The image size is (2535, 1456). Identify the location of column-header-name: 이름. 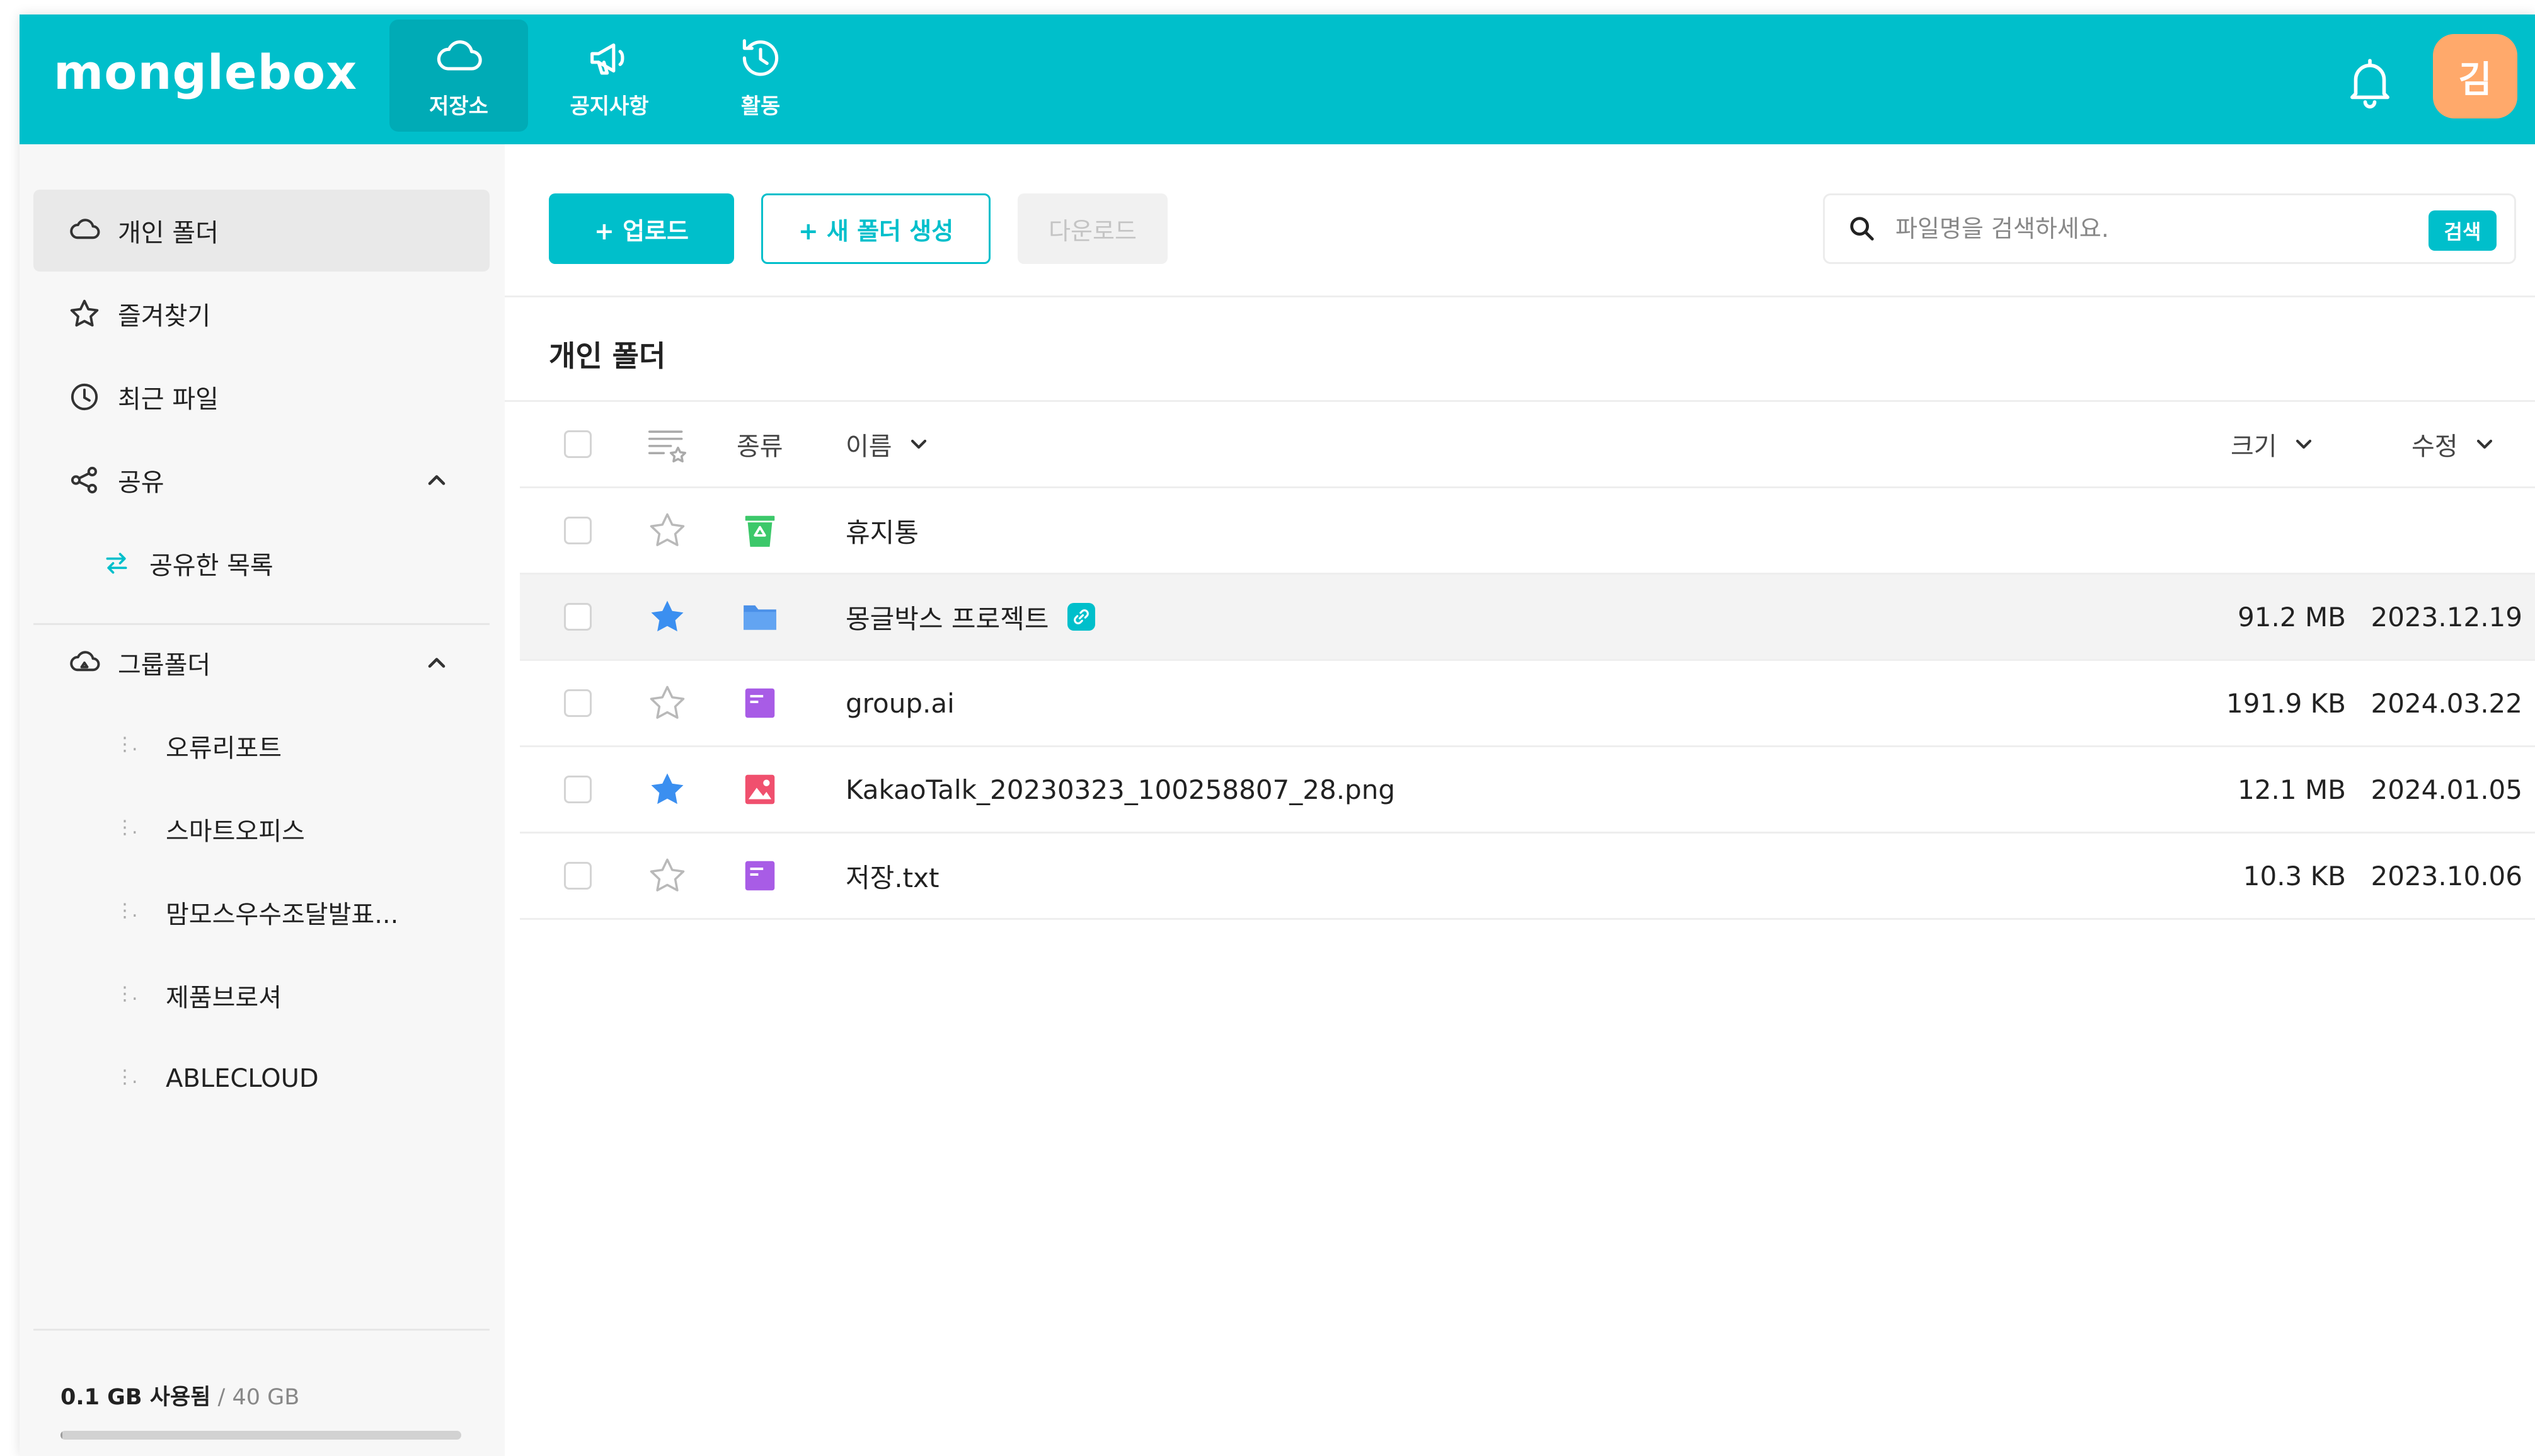
(889, 444).